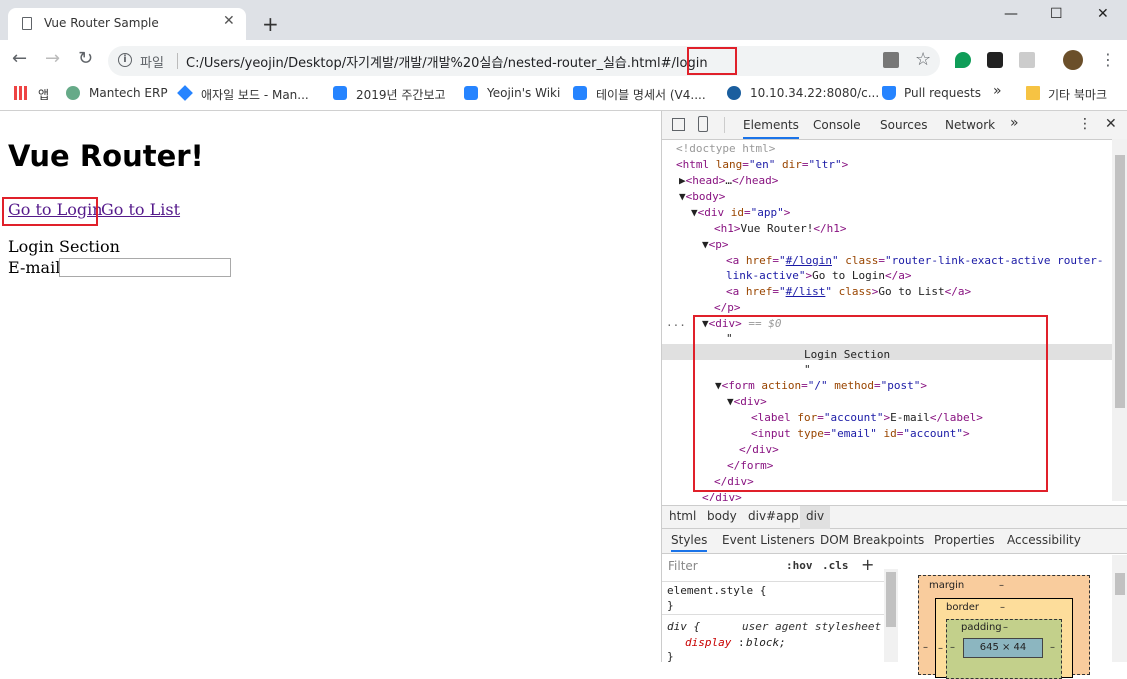  Describe the element at coordinates (715, 245) in the screenshot. I see `dom-line-p: ▼<p>` at that location.